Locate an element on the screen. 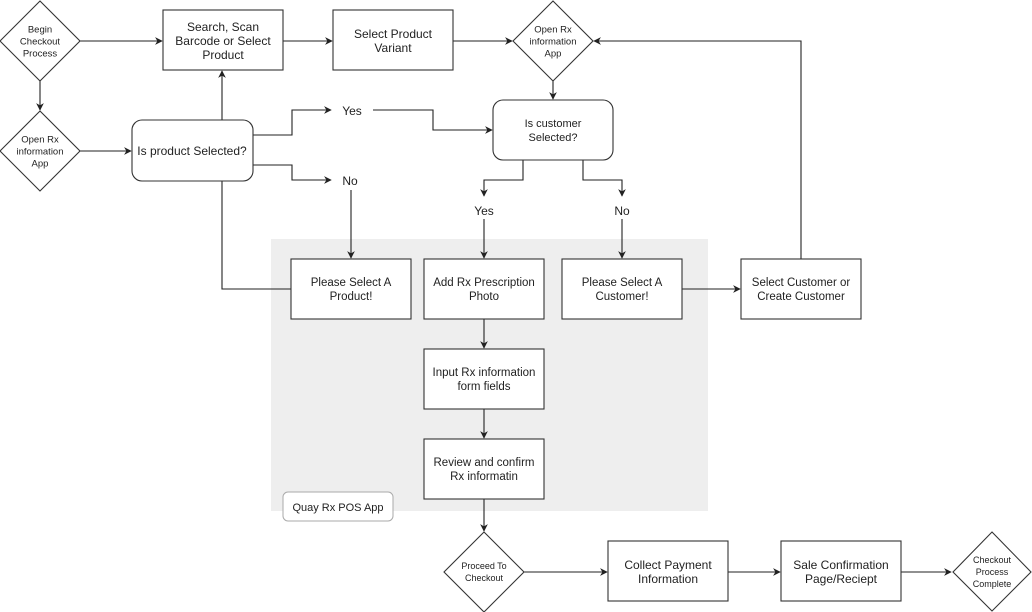 This screenshot has height=612, width=1032. node-is-customer-selected: Is customer Selected? is located at coordinates (553, 130).